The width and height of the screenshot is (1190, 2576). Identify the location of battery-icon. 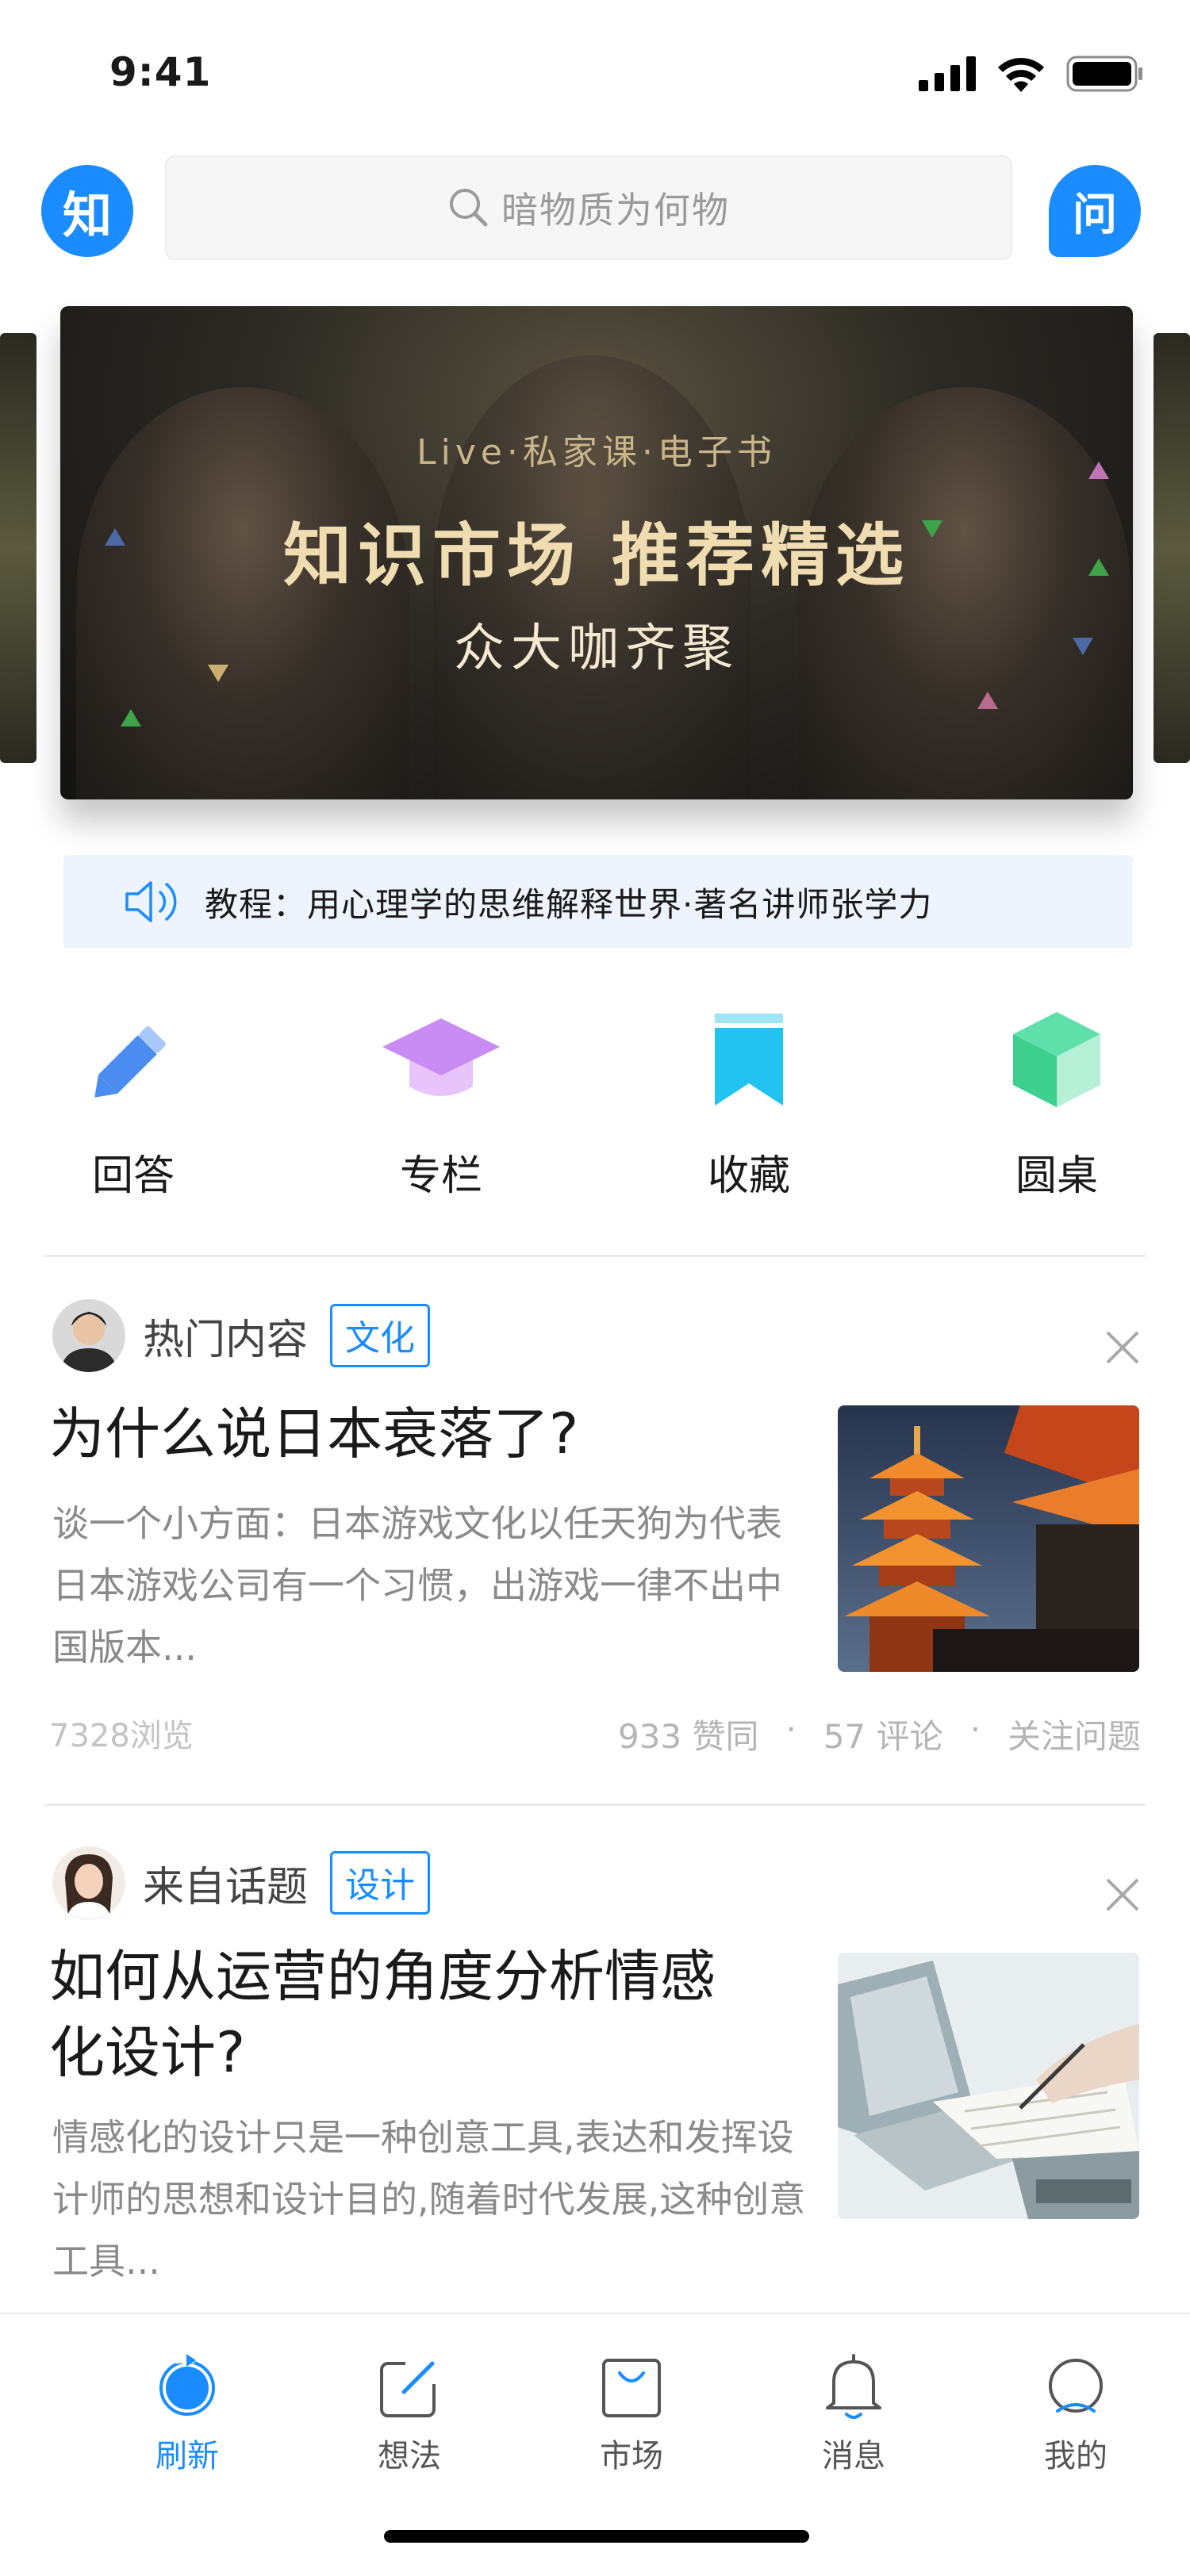
(1104, 74).